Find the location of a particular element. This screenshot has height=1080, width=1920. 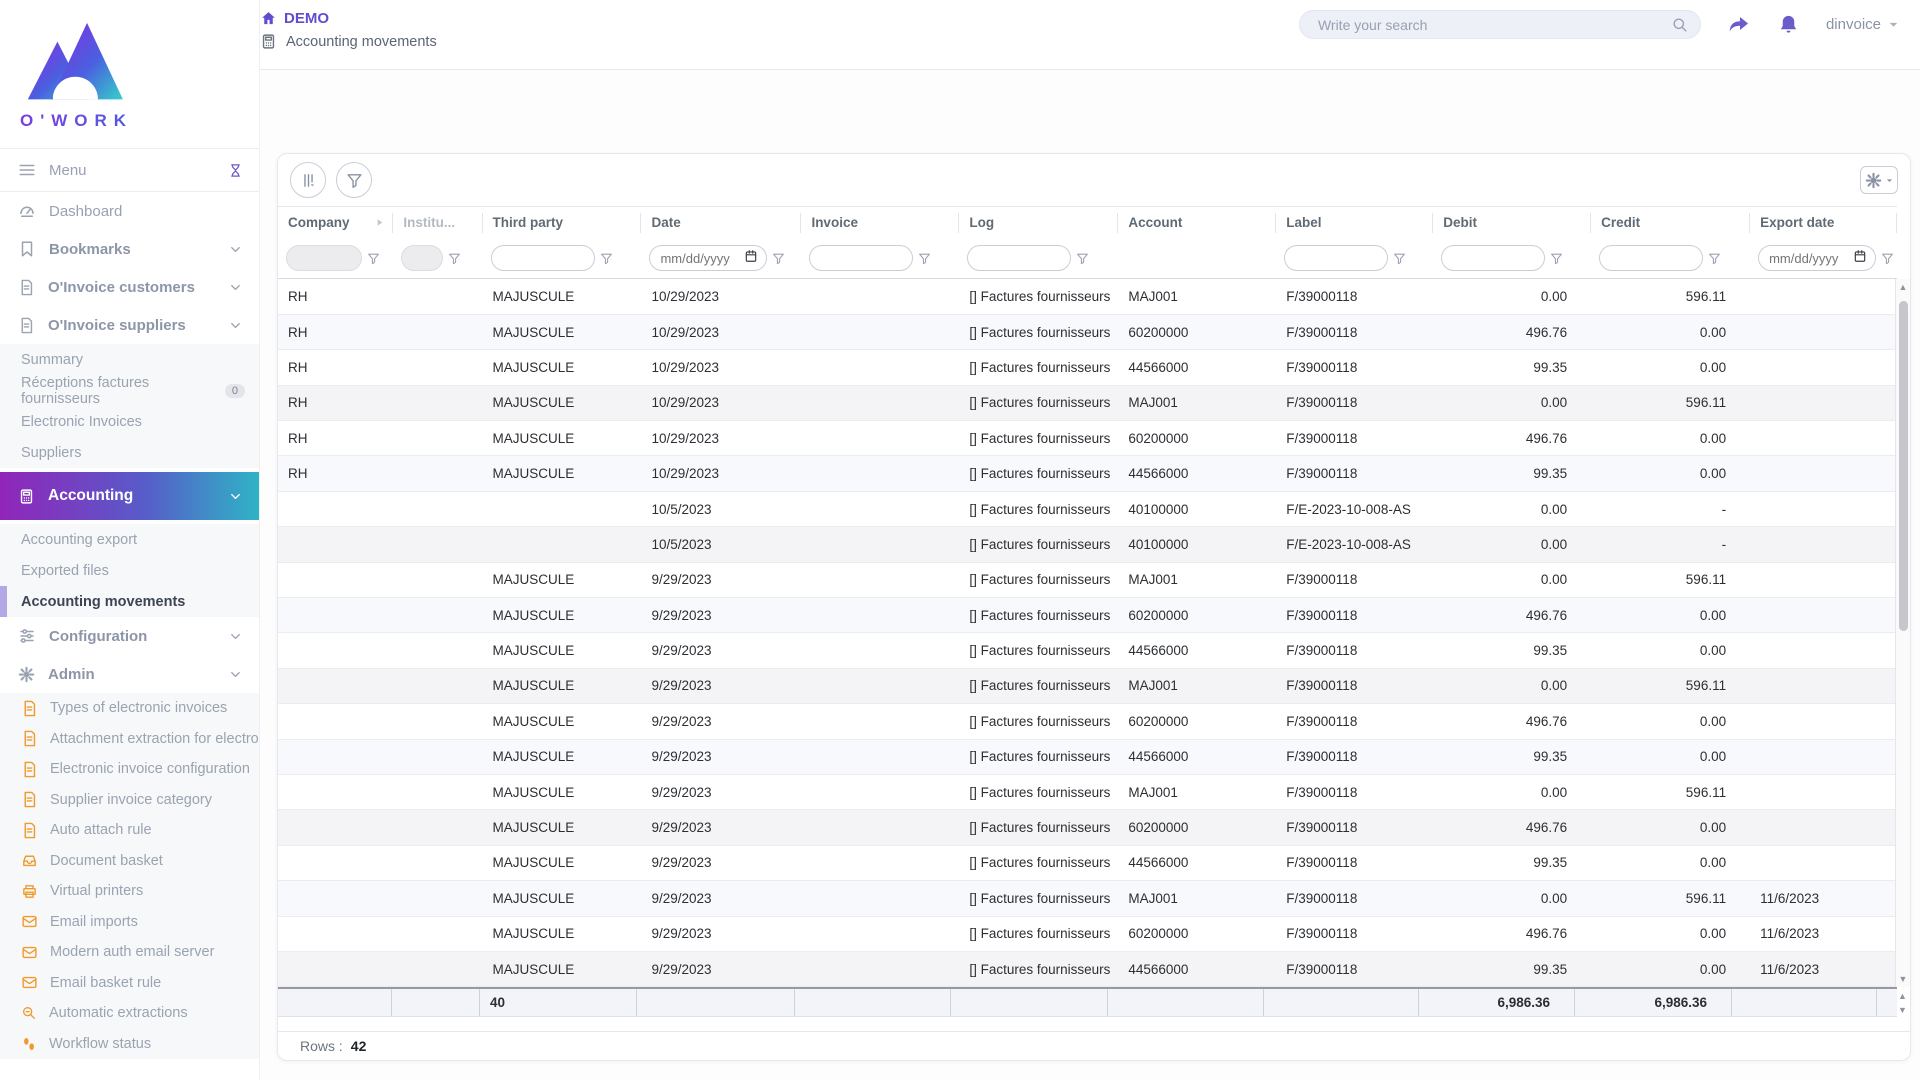

filter-button is located at coordinates (354, 180).